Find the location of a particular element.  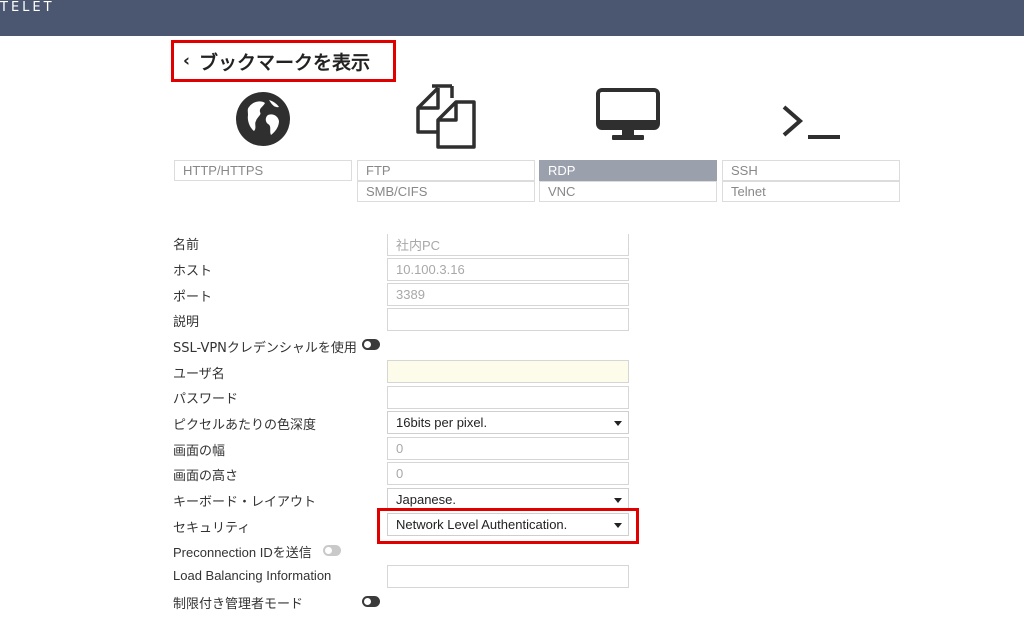

restricted-admin-label: 制限付き管理者モード is located at coordinates (238, 604).